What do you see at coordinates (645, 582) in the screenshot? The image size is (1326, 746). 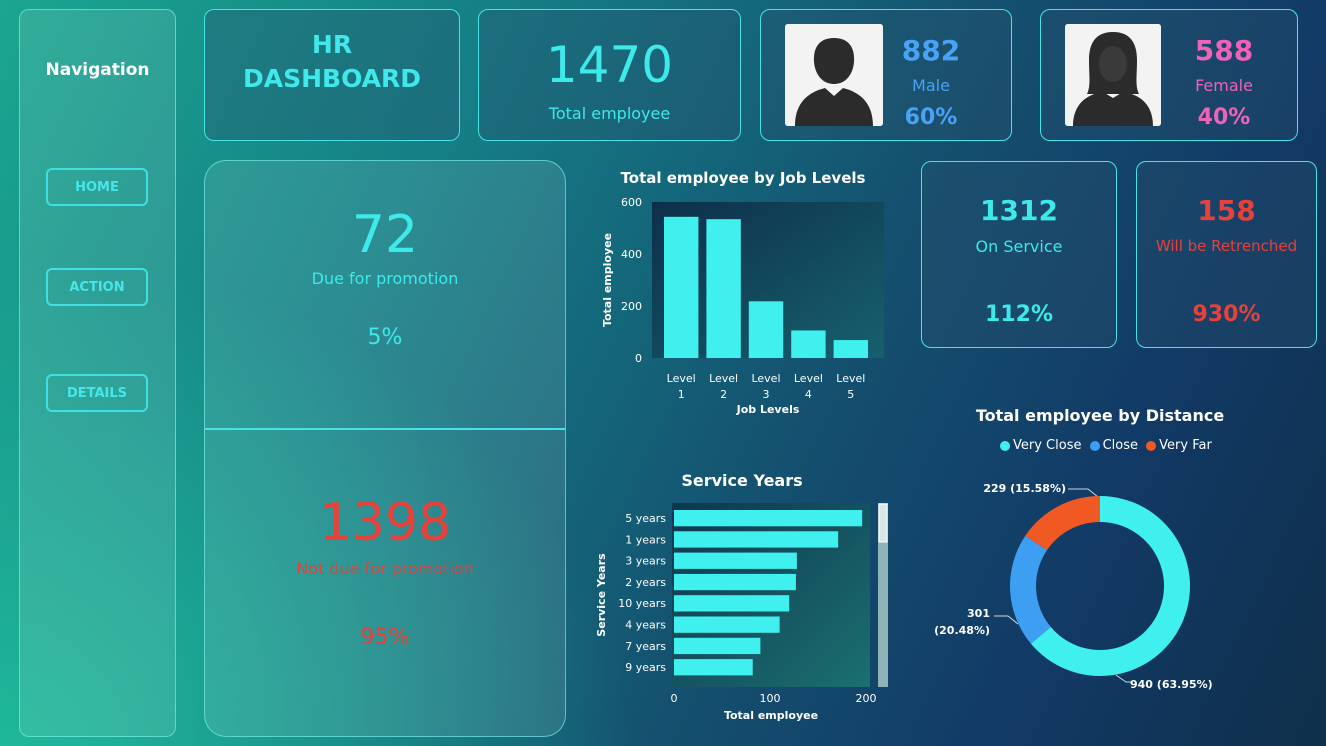 I see `service-years-ytick: 2 years` at bounding box center [645, 582].